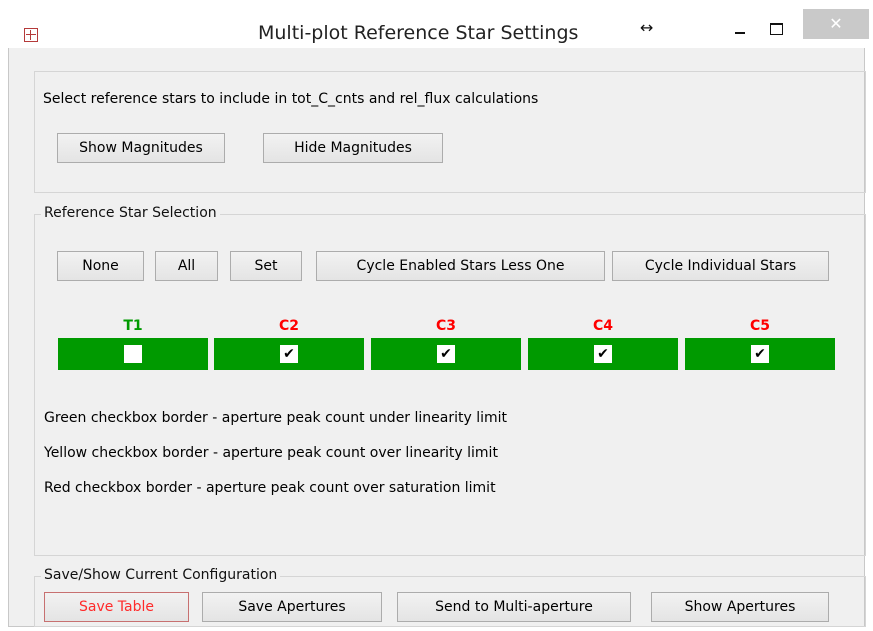 The image size is (873, 631). I want to click on maximize-icon, so click(776, 29).